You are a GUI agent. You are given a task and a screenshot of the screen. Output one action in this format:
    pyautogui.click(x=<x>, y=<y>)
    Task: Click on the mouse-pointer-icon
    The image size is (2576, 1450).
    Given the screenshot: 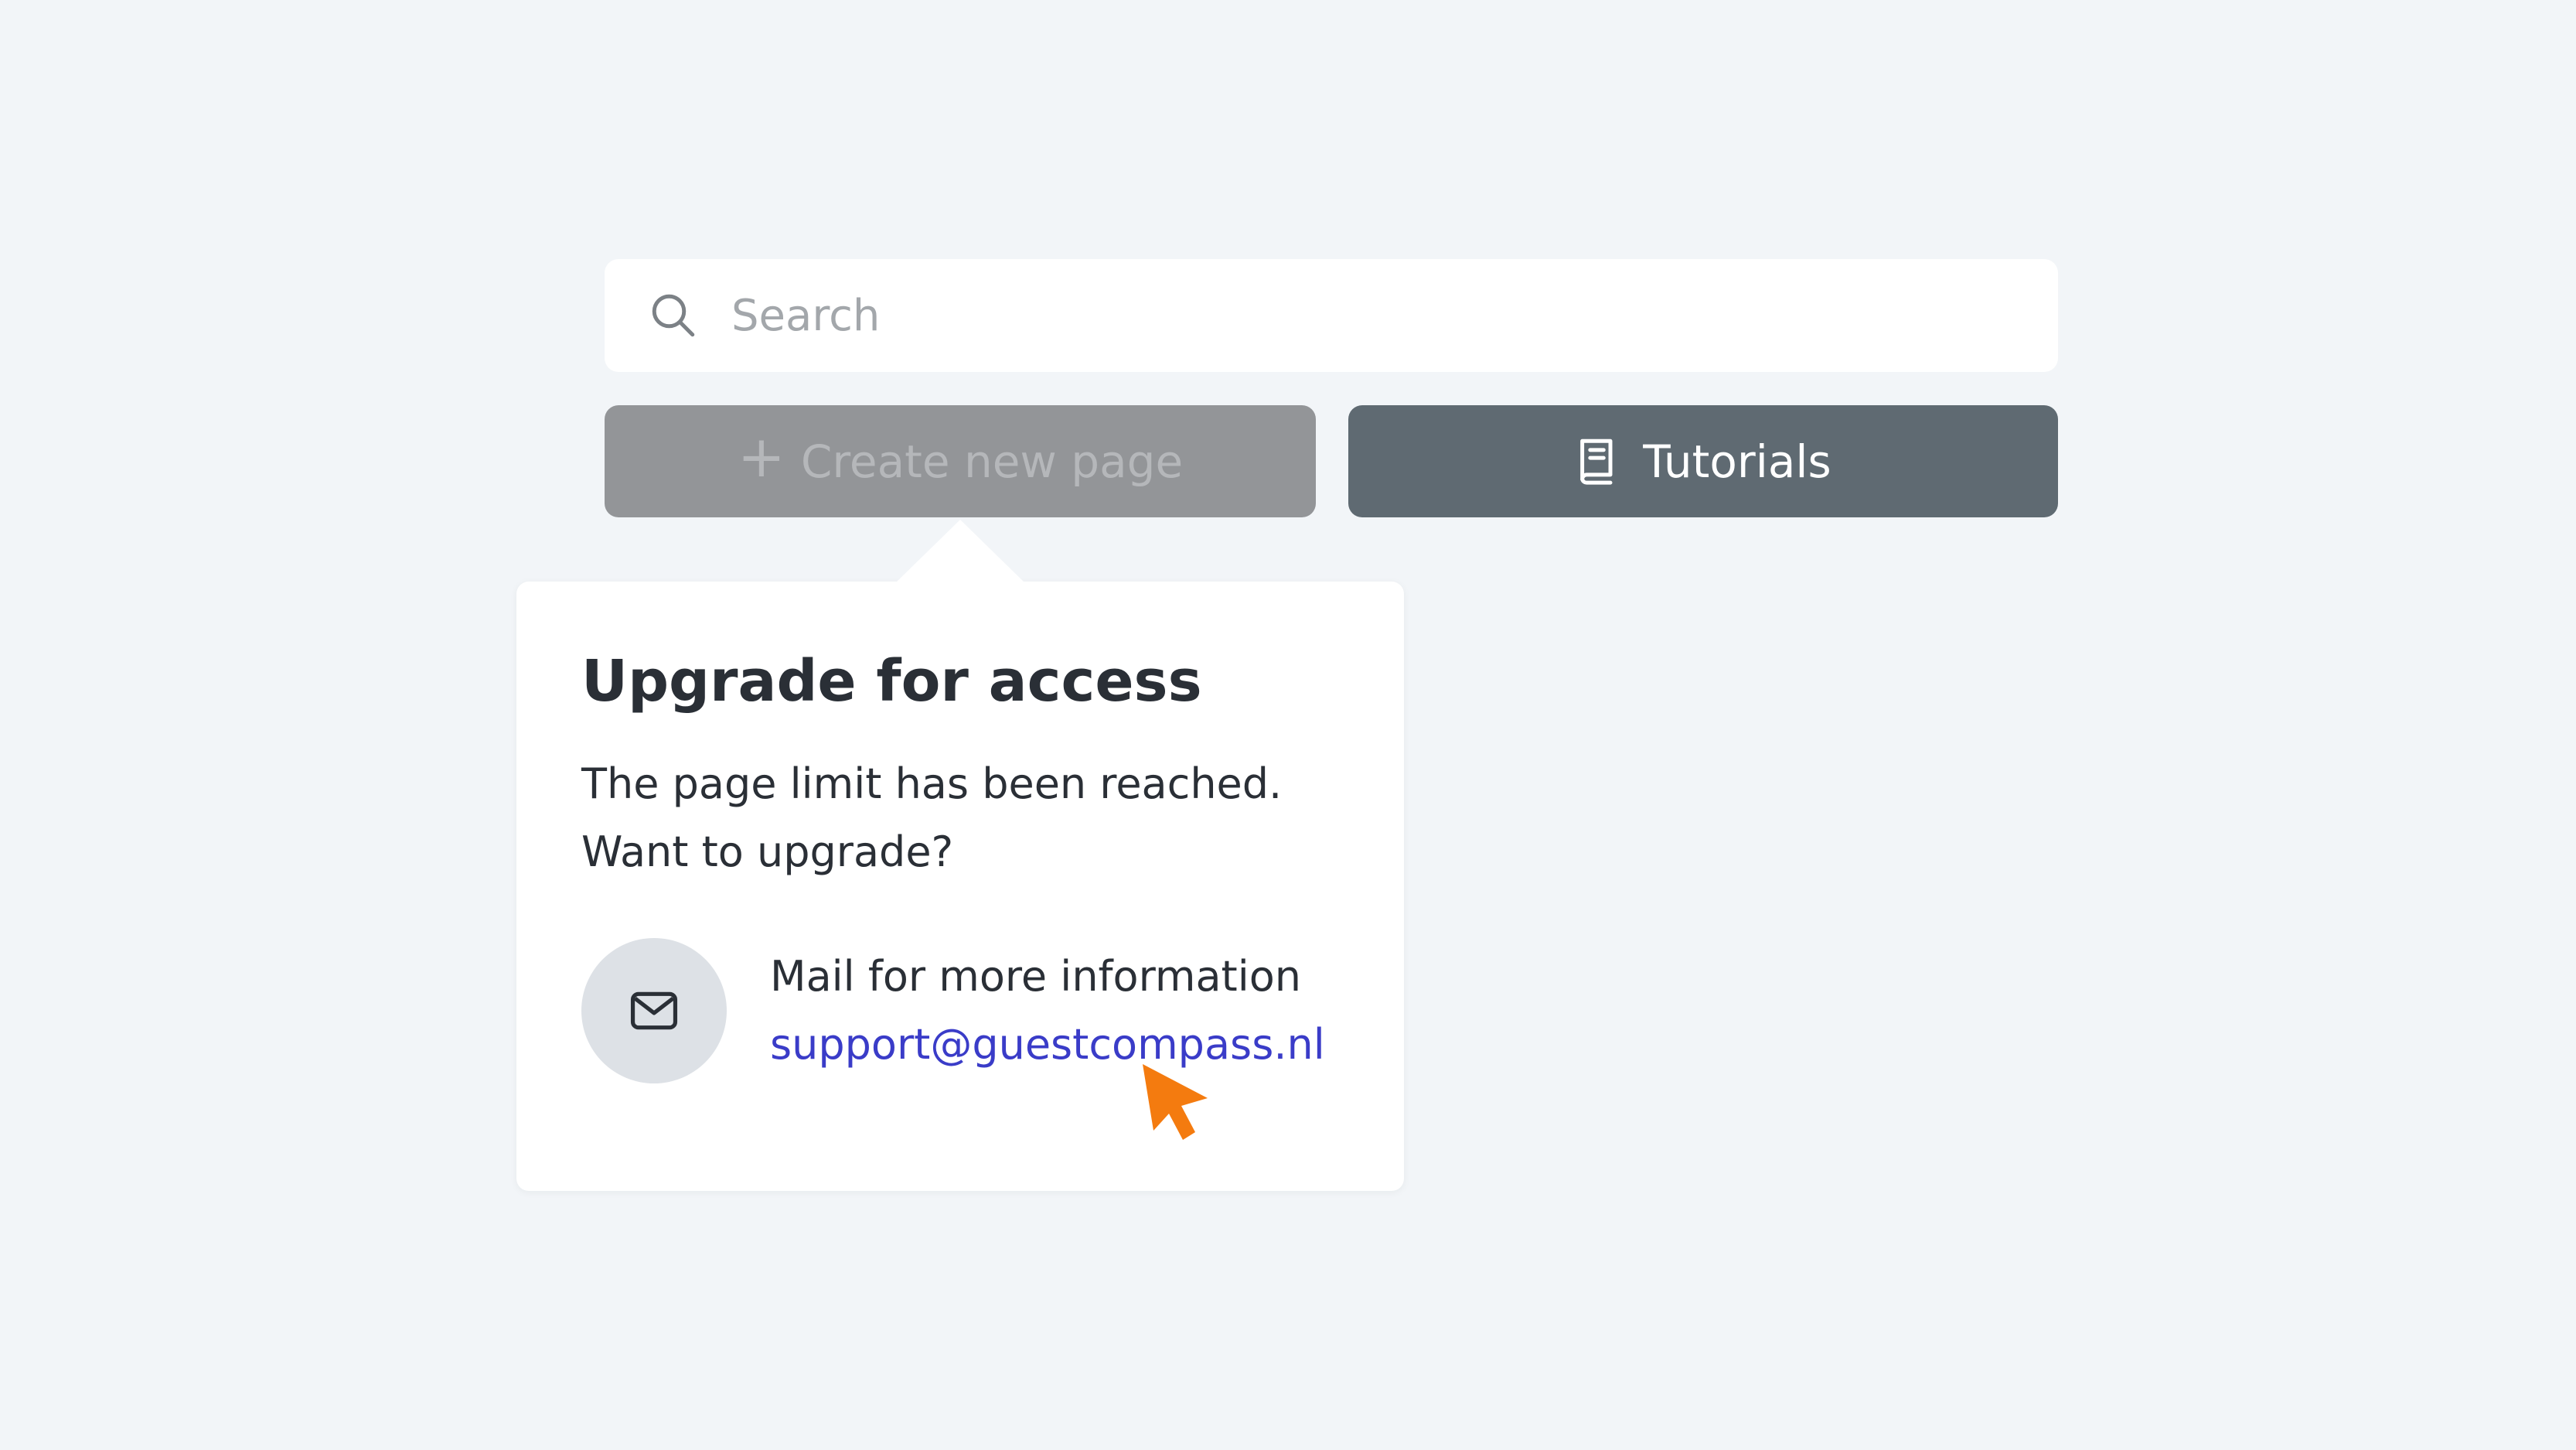 What is the action you would take?
    pyautogui.click(x=1175, y=1102)
    